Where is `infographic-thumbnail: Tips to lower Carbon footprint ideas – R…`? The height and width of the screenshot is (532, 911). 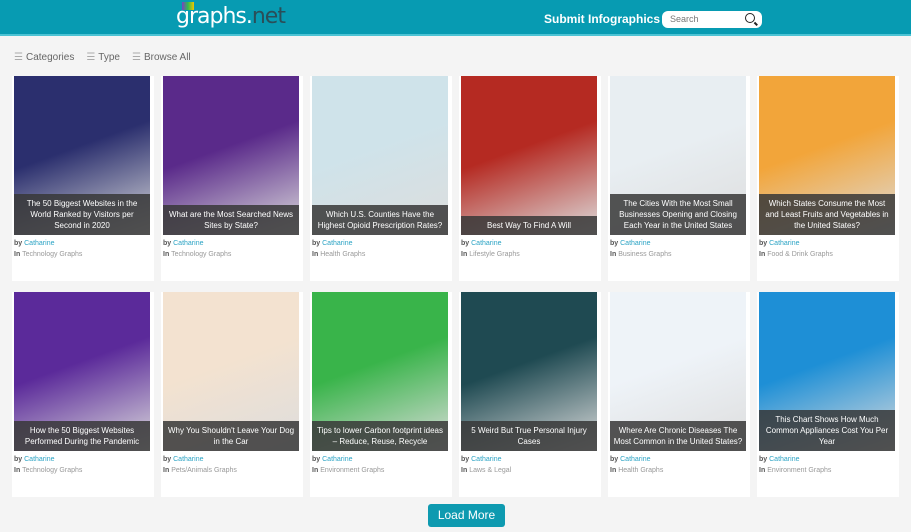 infographic-thumbnail: Tips to lower Carbon footprint ideas – R… is located at coordinates (380, 371).